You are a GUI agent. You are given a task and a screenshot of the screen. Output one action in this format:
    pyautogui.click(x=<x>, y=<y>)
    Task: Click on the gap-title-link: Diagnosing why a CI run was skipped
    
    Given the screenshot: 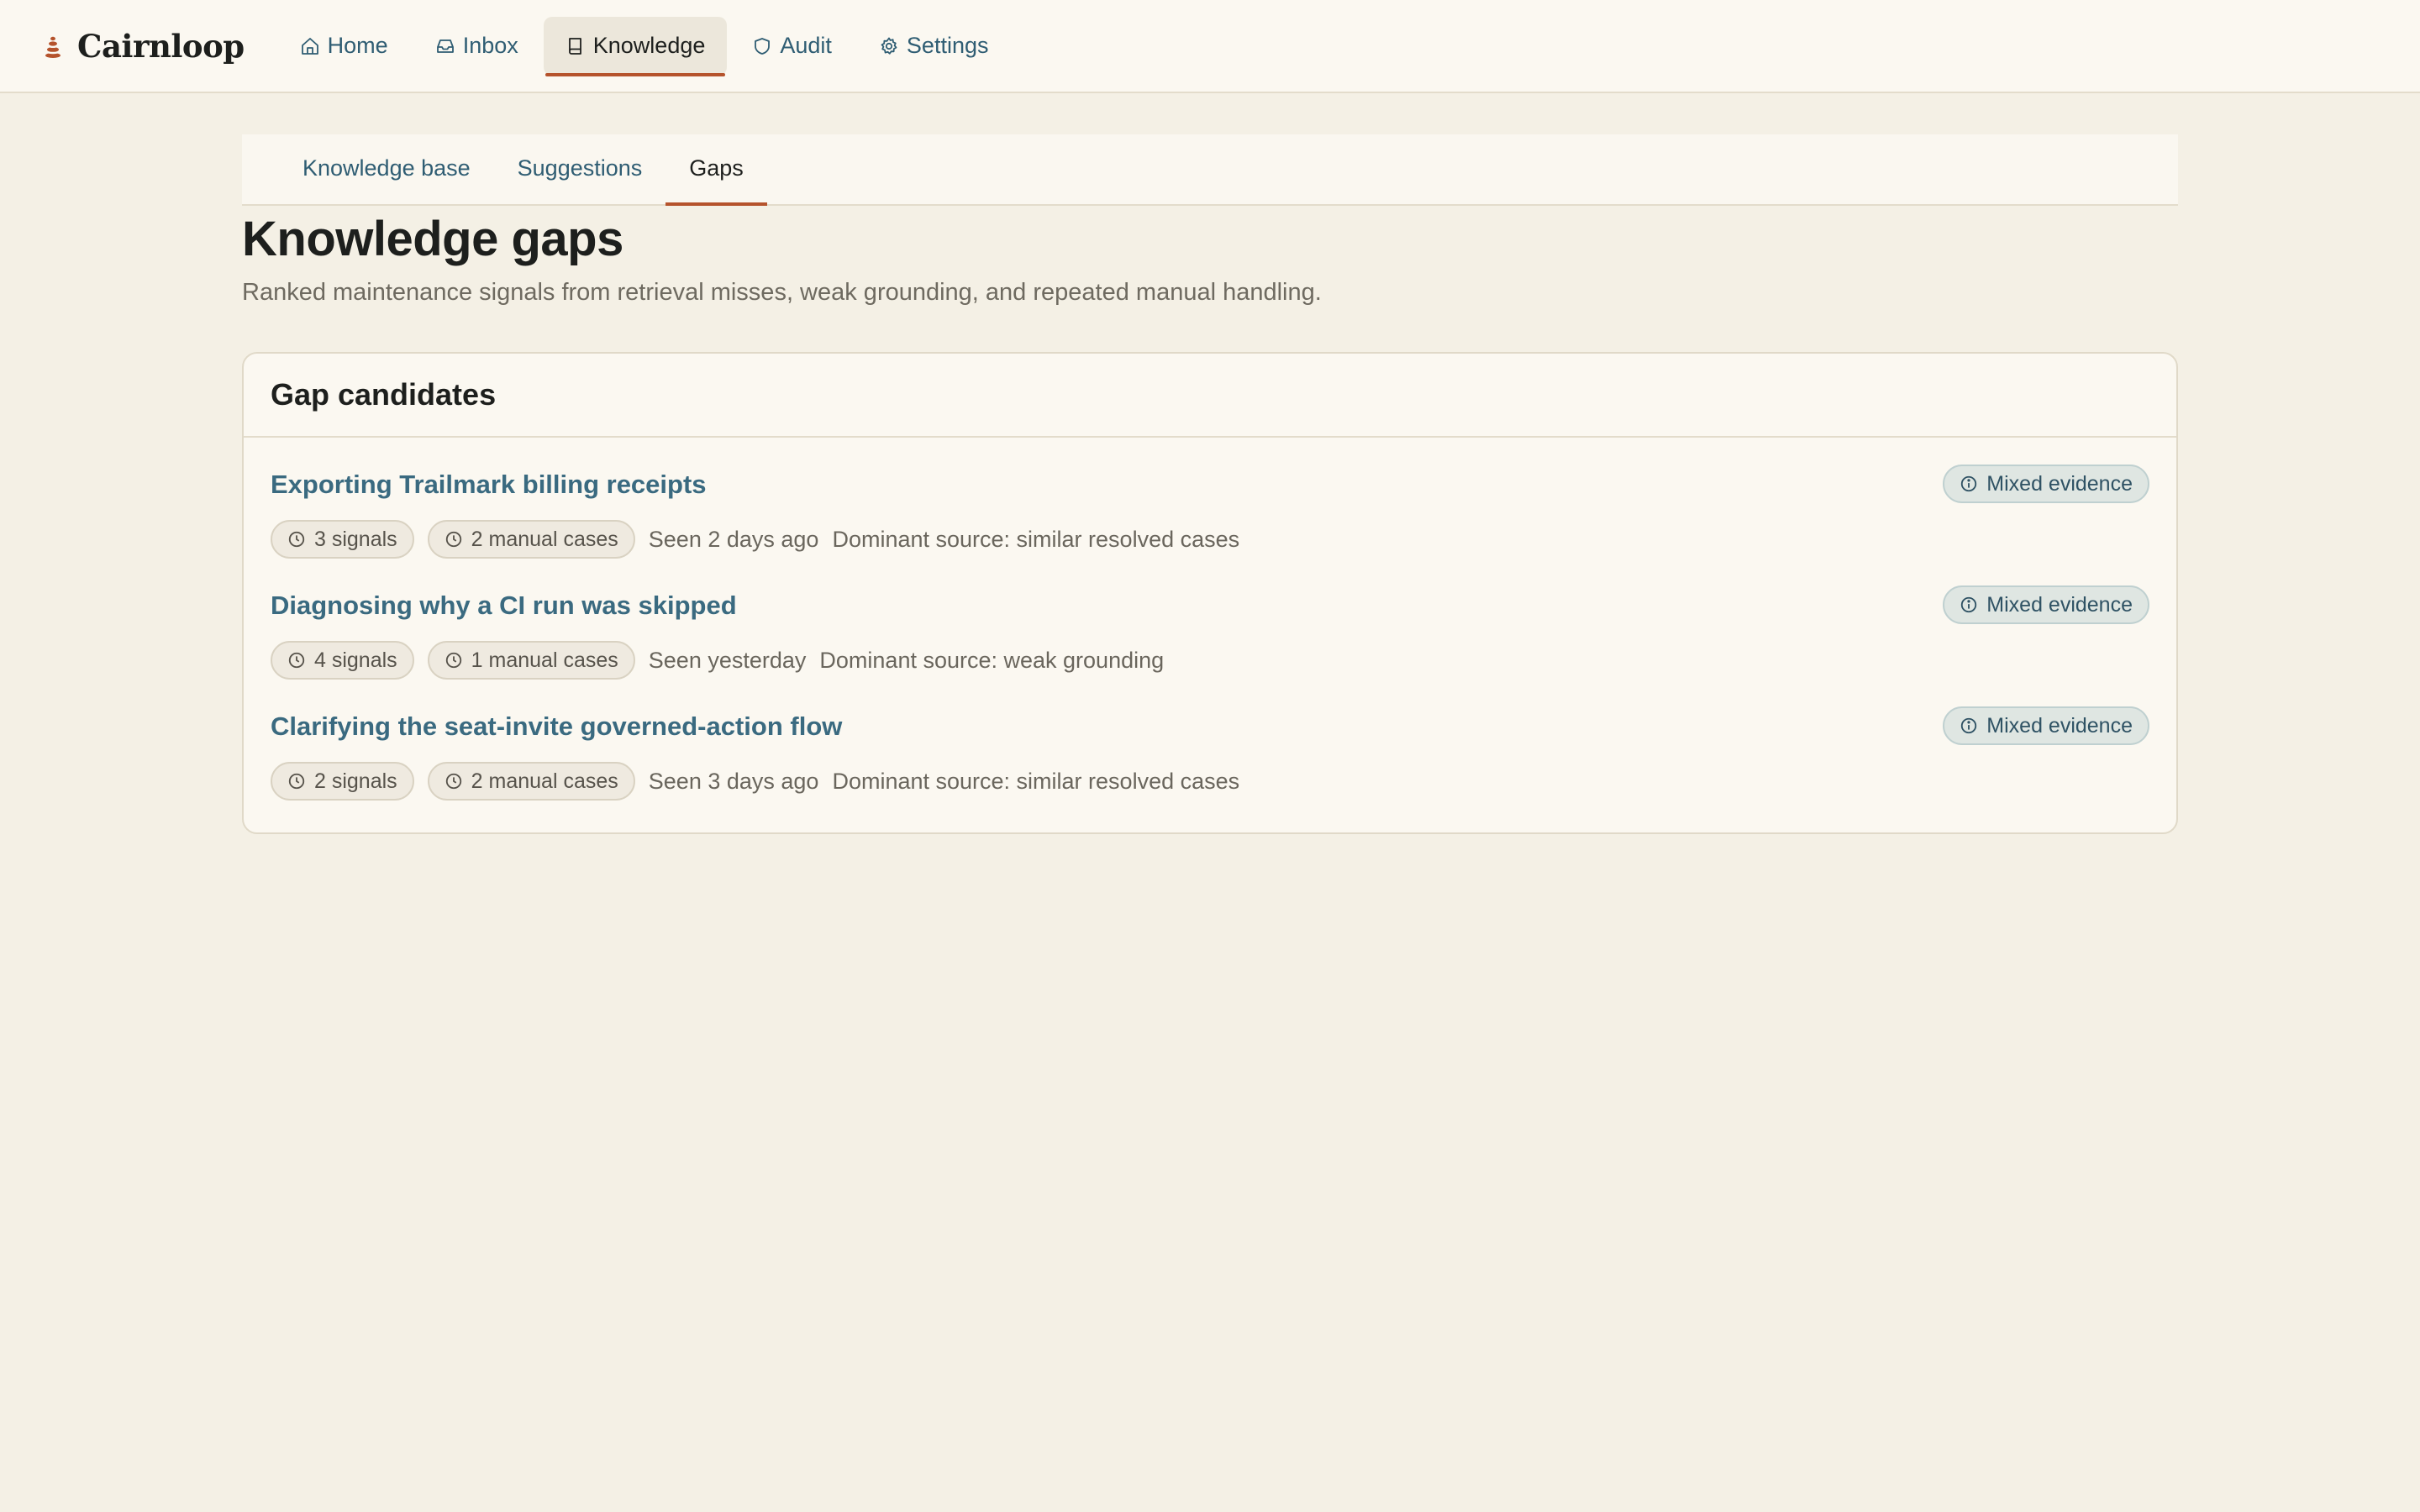 What is the action you would take?
    pyautogui.click(x=1210, y=600)
    